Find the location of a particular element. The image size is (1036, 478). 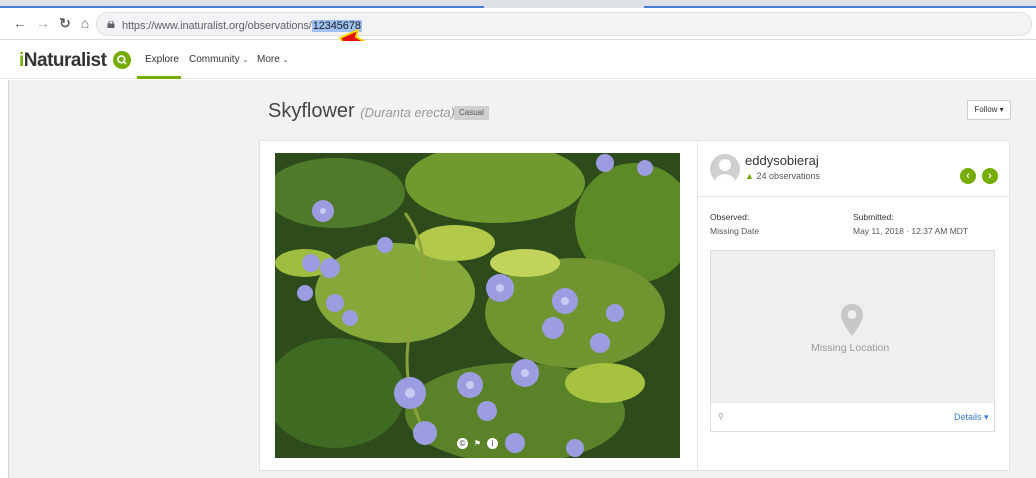

nav-community-label: Community is located at coordinates (214, 59).